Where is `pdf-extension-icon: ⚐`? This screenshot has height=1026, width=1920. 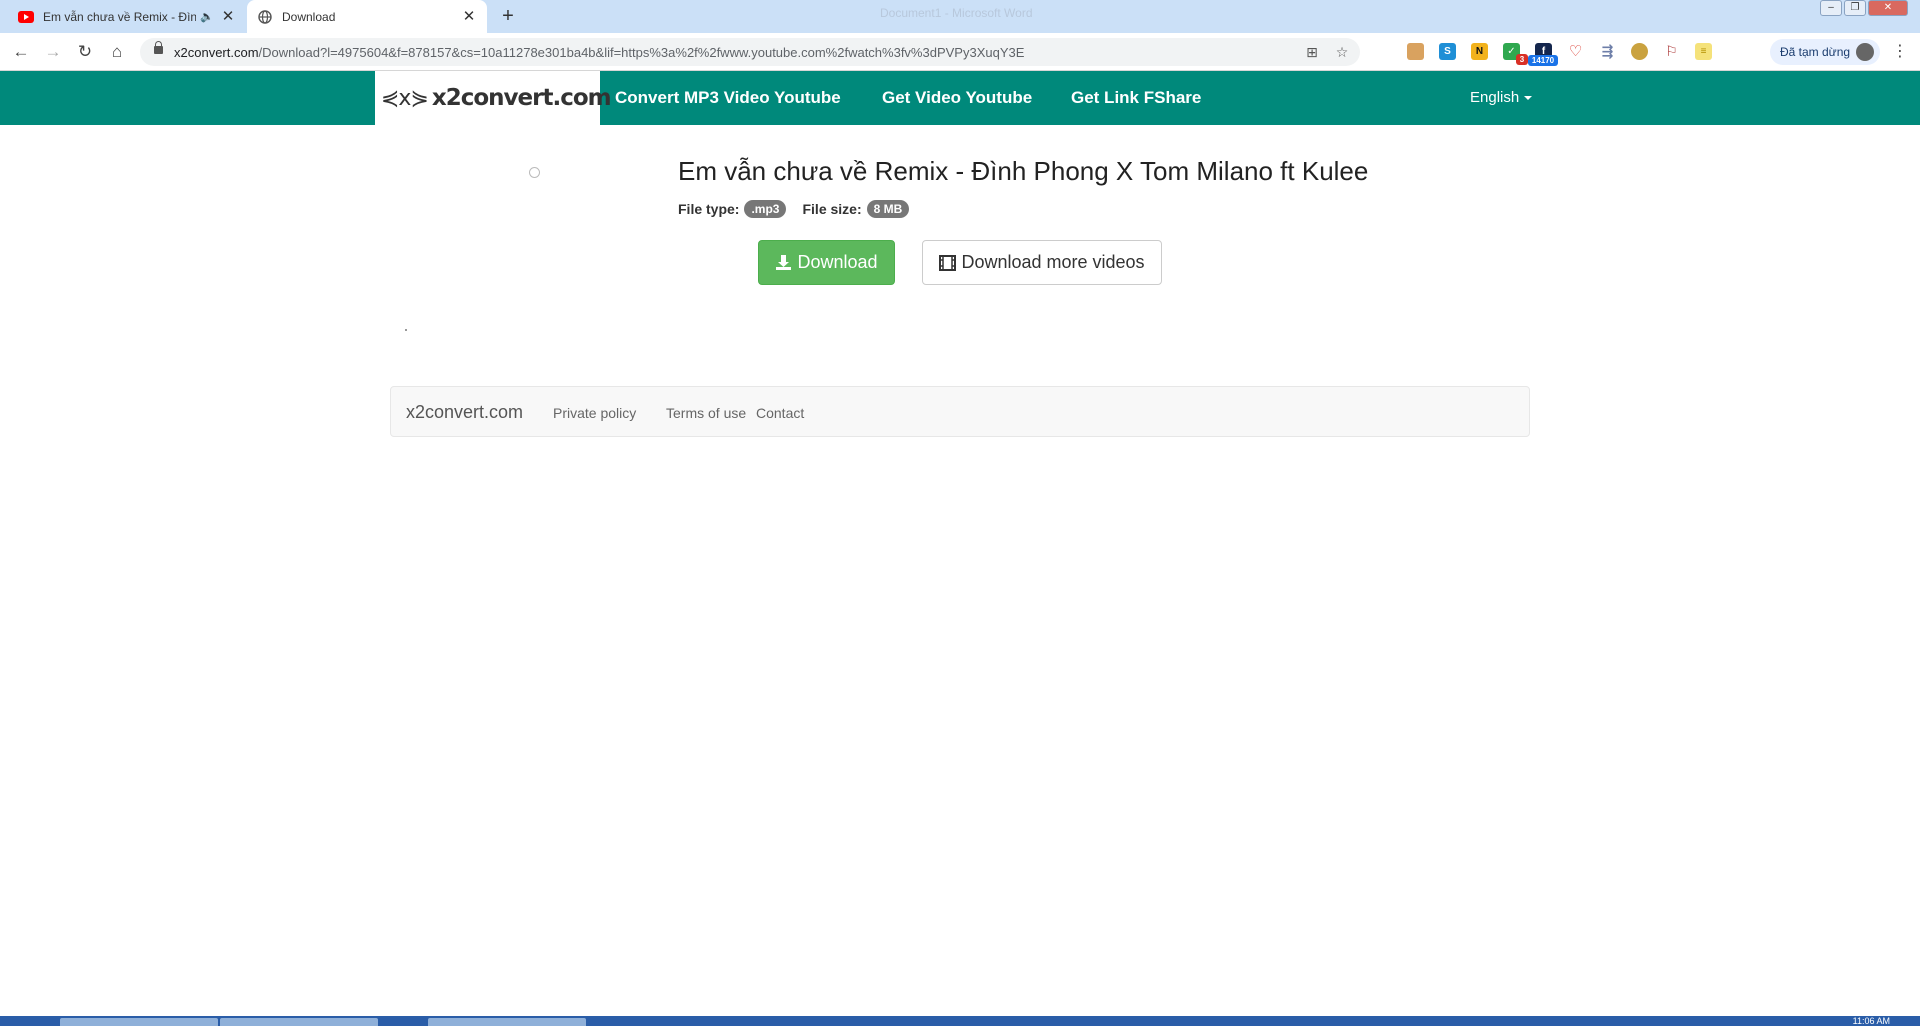 pdf-extension-icon: ⚐ is located at coordinates (1671, 51).